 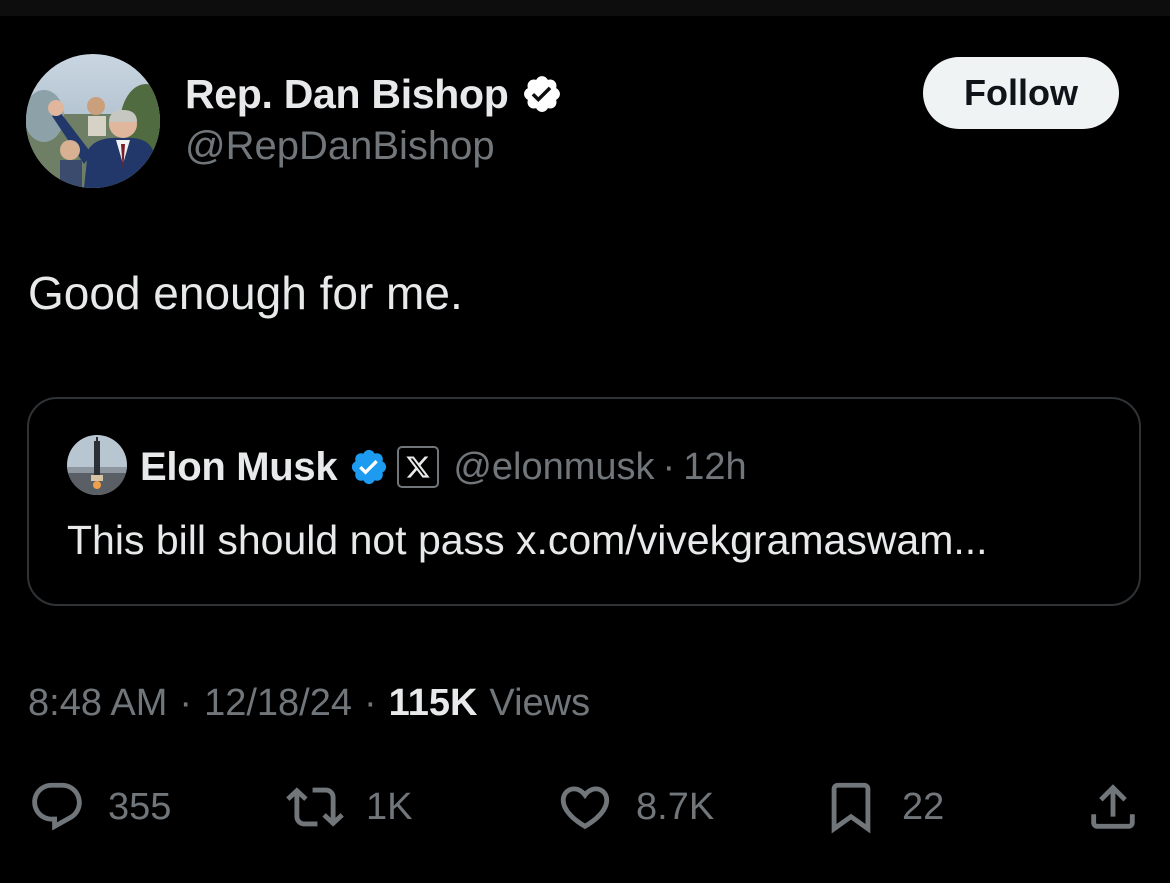 I want to click on bookmark-icon, so click(x=851, y=807).